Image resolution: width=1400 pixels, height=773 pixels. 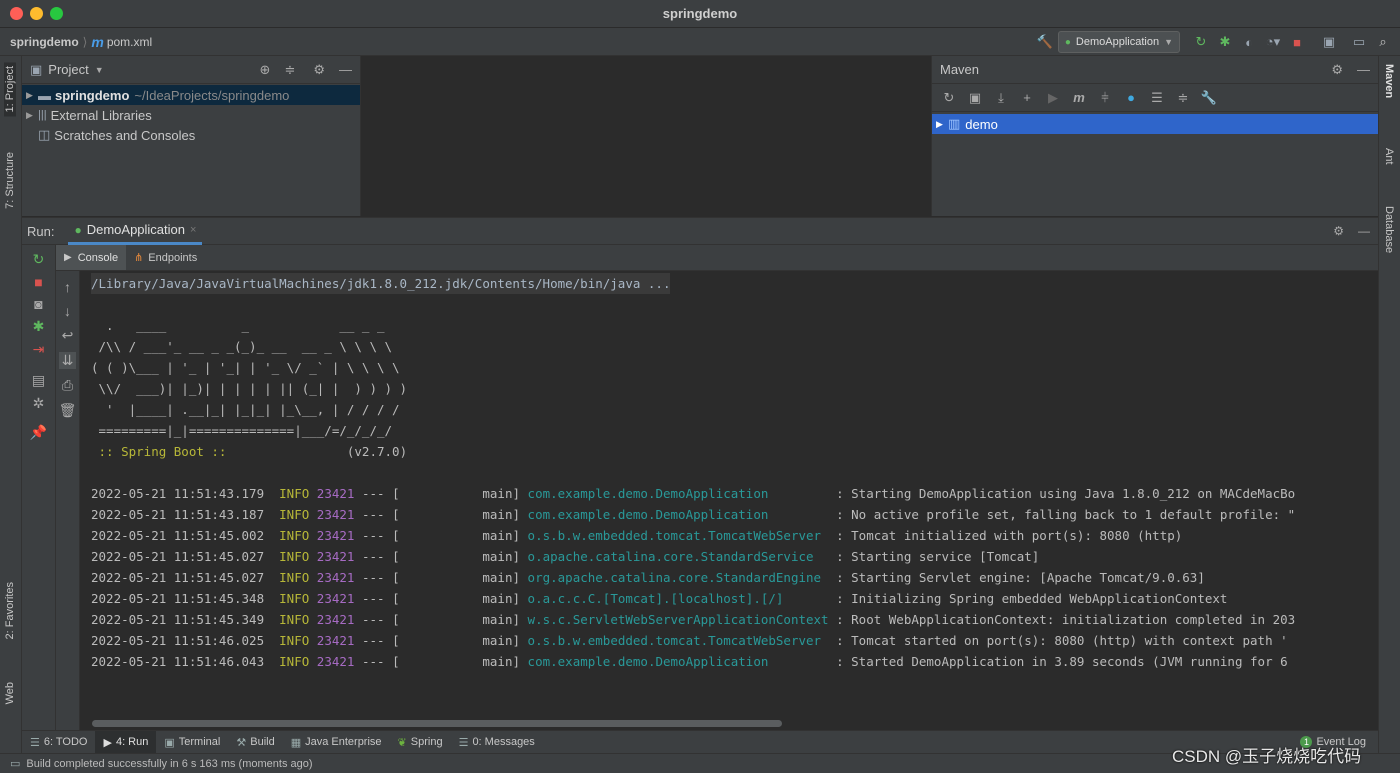 What do you see at coordinates (294, 556) in the screenshot?
I see `log-level: INFO` at bounding box center [294, 556].